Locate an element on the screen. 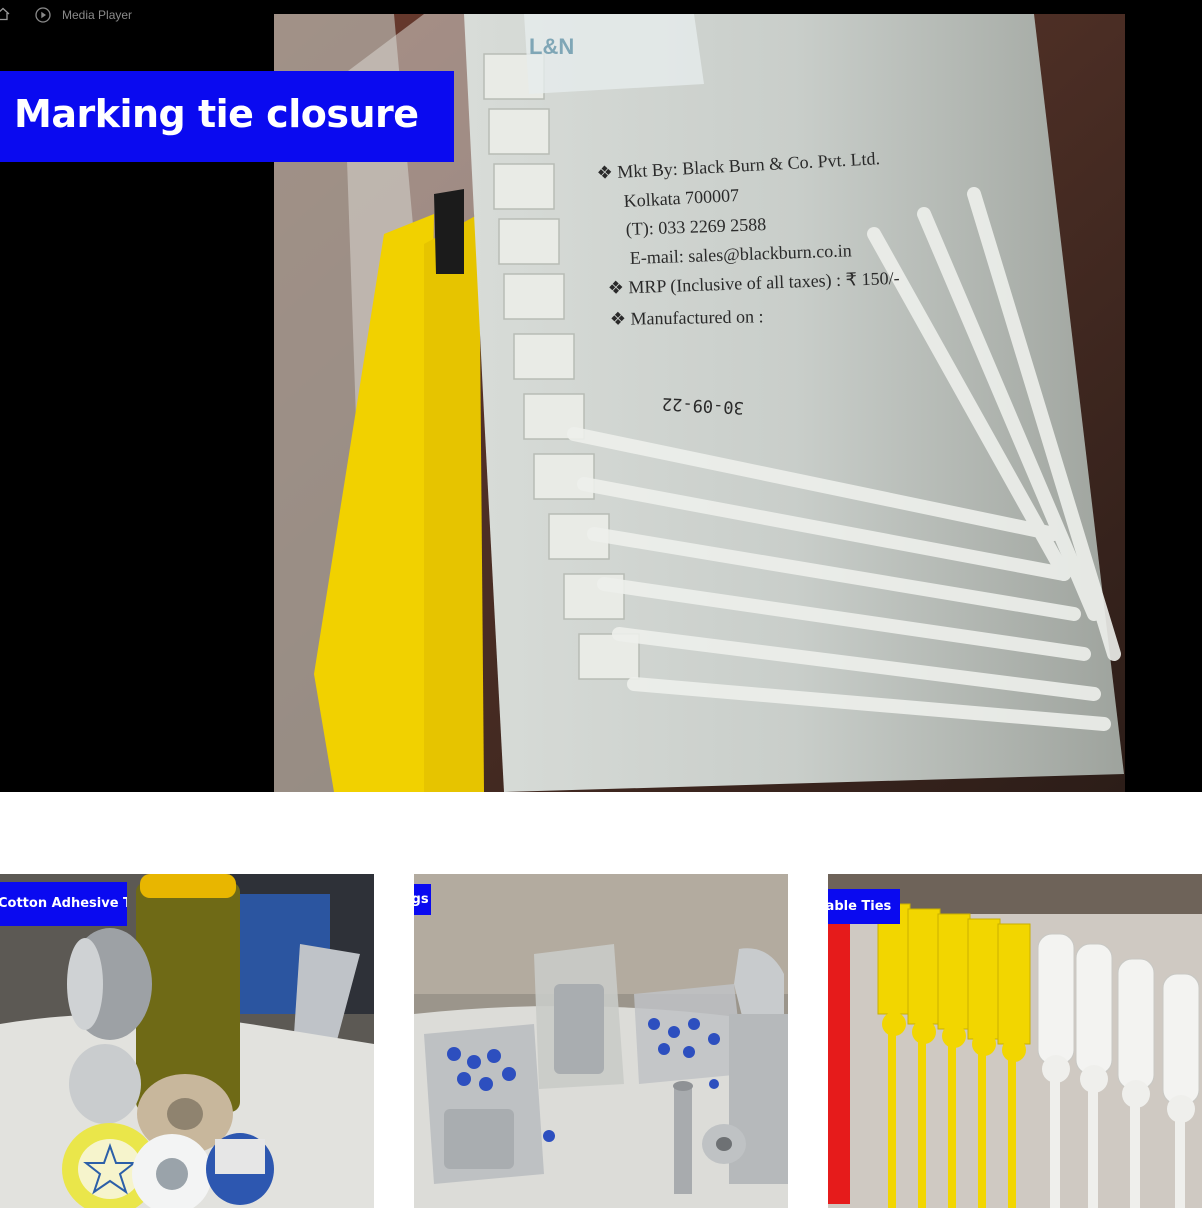  svg-text: L&N is located at coordinates (551, 46).